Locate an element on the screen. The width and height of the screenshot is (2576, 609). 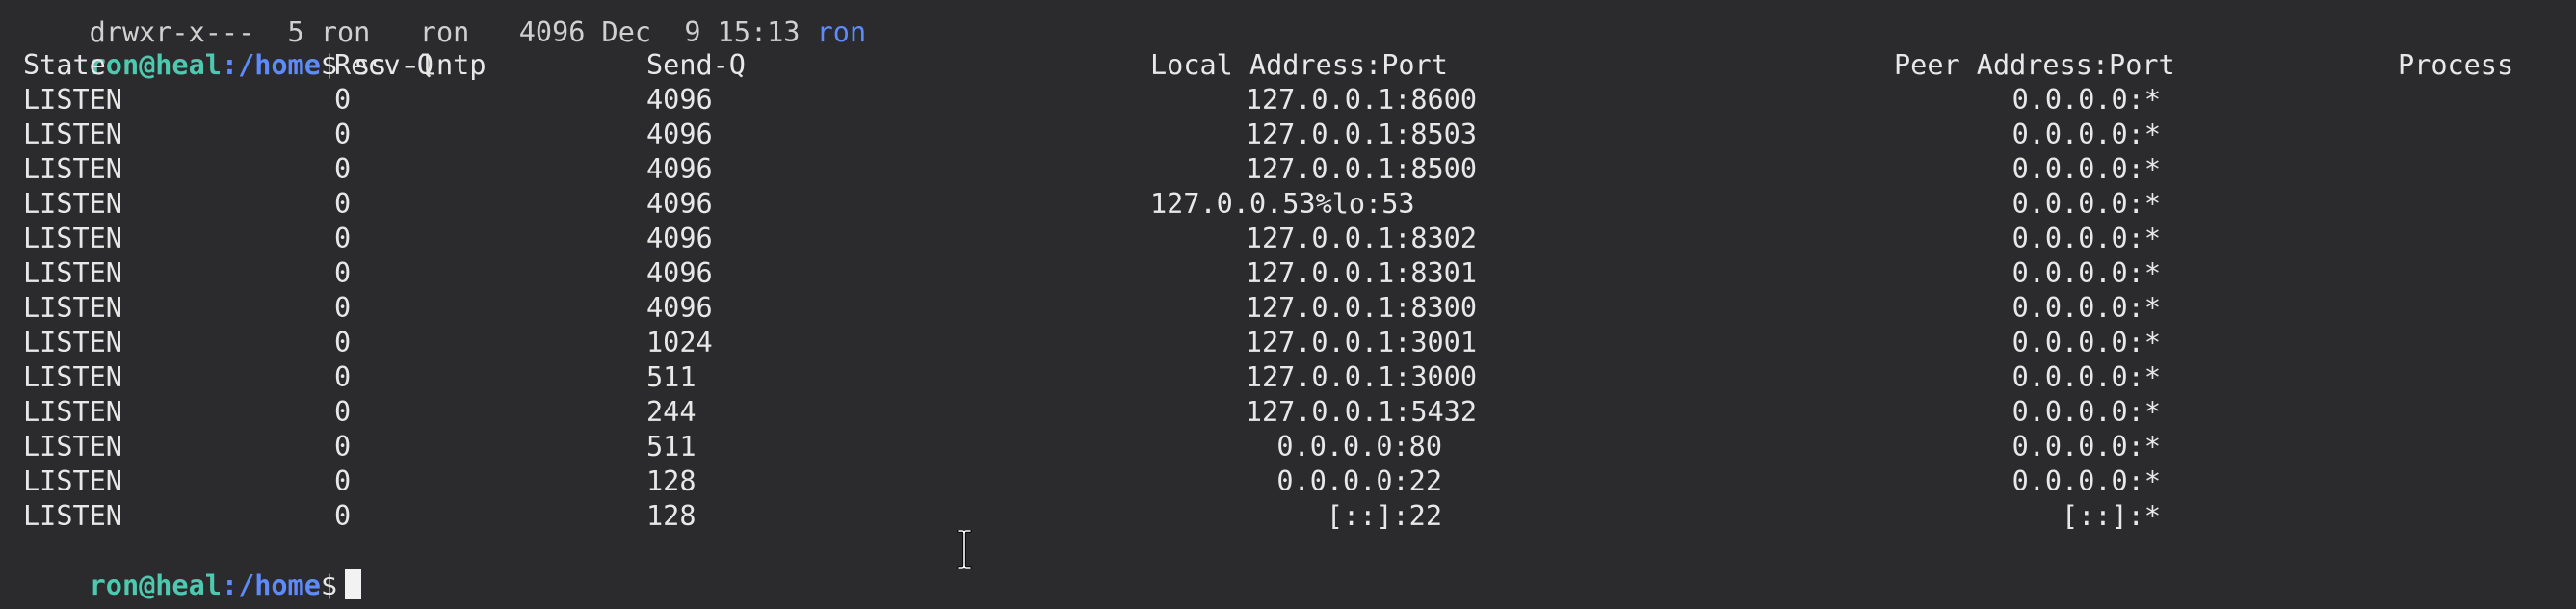
table-row: LISTEN 0 244 127.0.0.1:5432 0.0.0.0:* is located at coordinates (1299, 412).